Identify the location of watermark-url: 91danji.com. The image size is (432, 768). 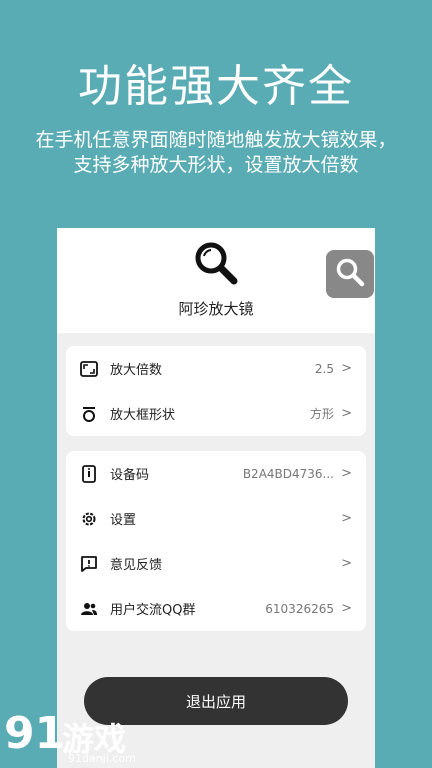
(102, 758).